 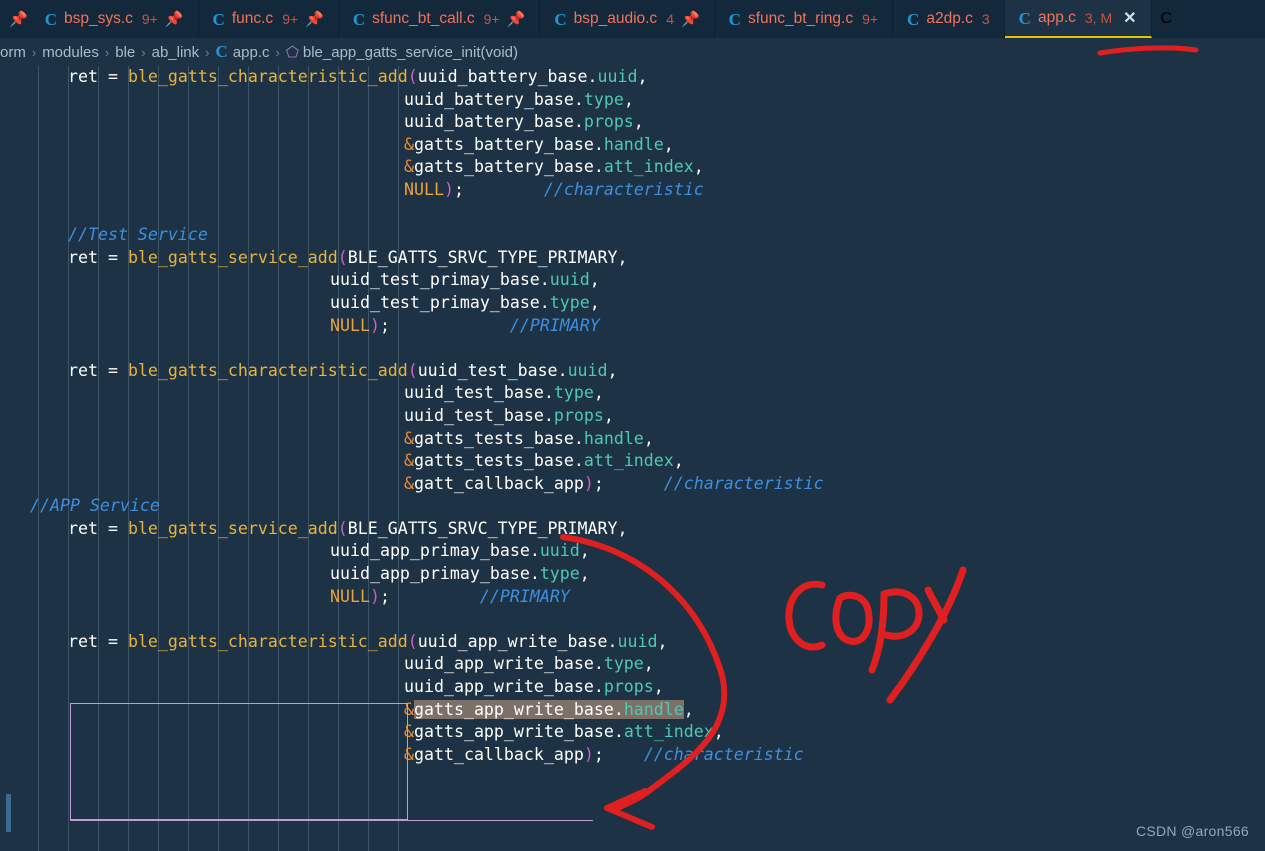 What do you see at coordinates (292, 52) in the screenshot?
I see `cube-symbol-icon: ⬠` at bounding box center [292, 52].